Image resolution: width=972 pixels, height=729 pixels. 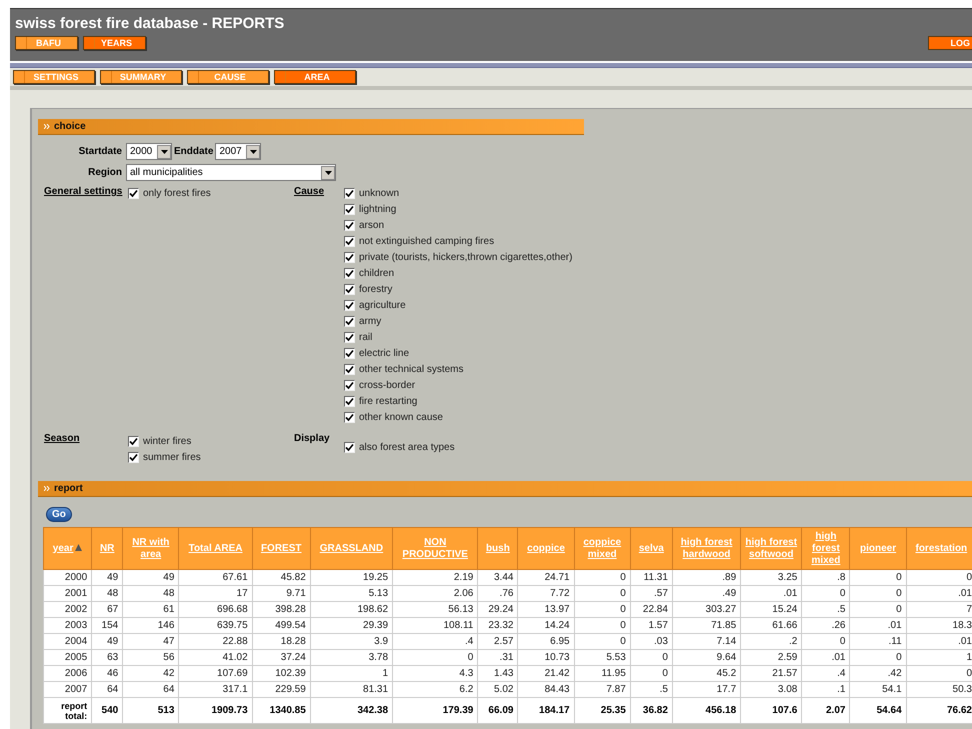 What do you see at coordinates (177, 193) in the screenshot?
I see `checkbox-label: only forest fires` at bounding box center [177, 193].